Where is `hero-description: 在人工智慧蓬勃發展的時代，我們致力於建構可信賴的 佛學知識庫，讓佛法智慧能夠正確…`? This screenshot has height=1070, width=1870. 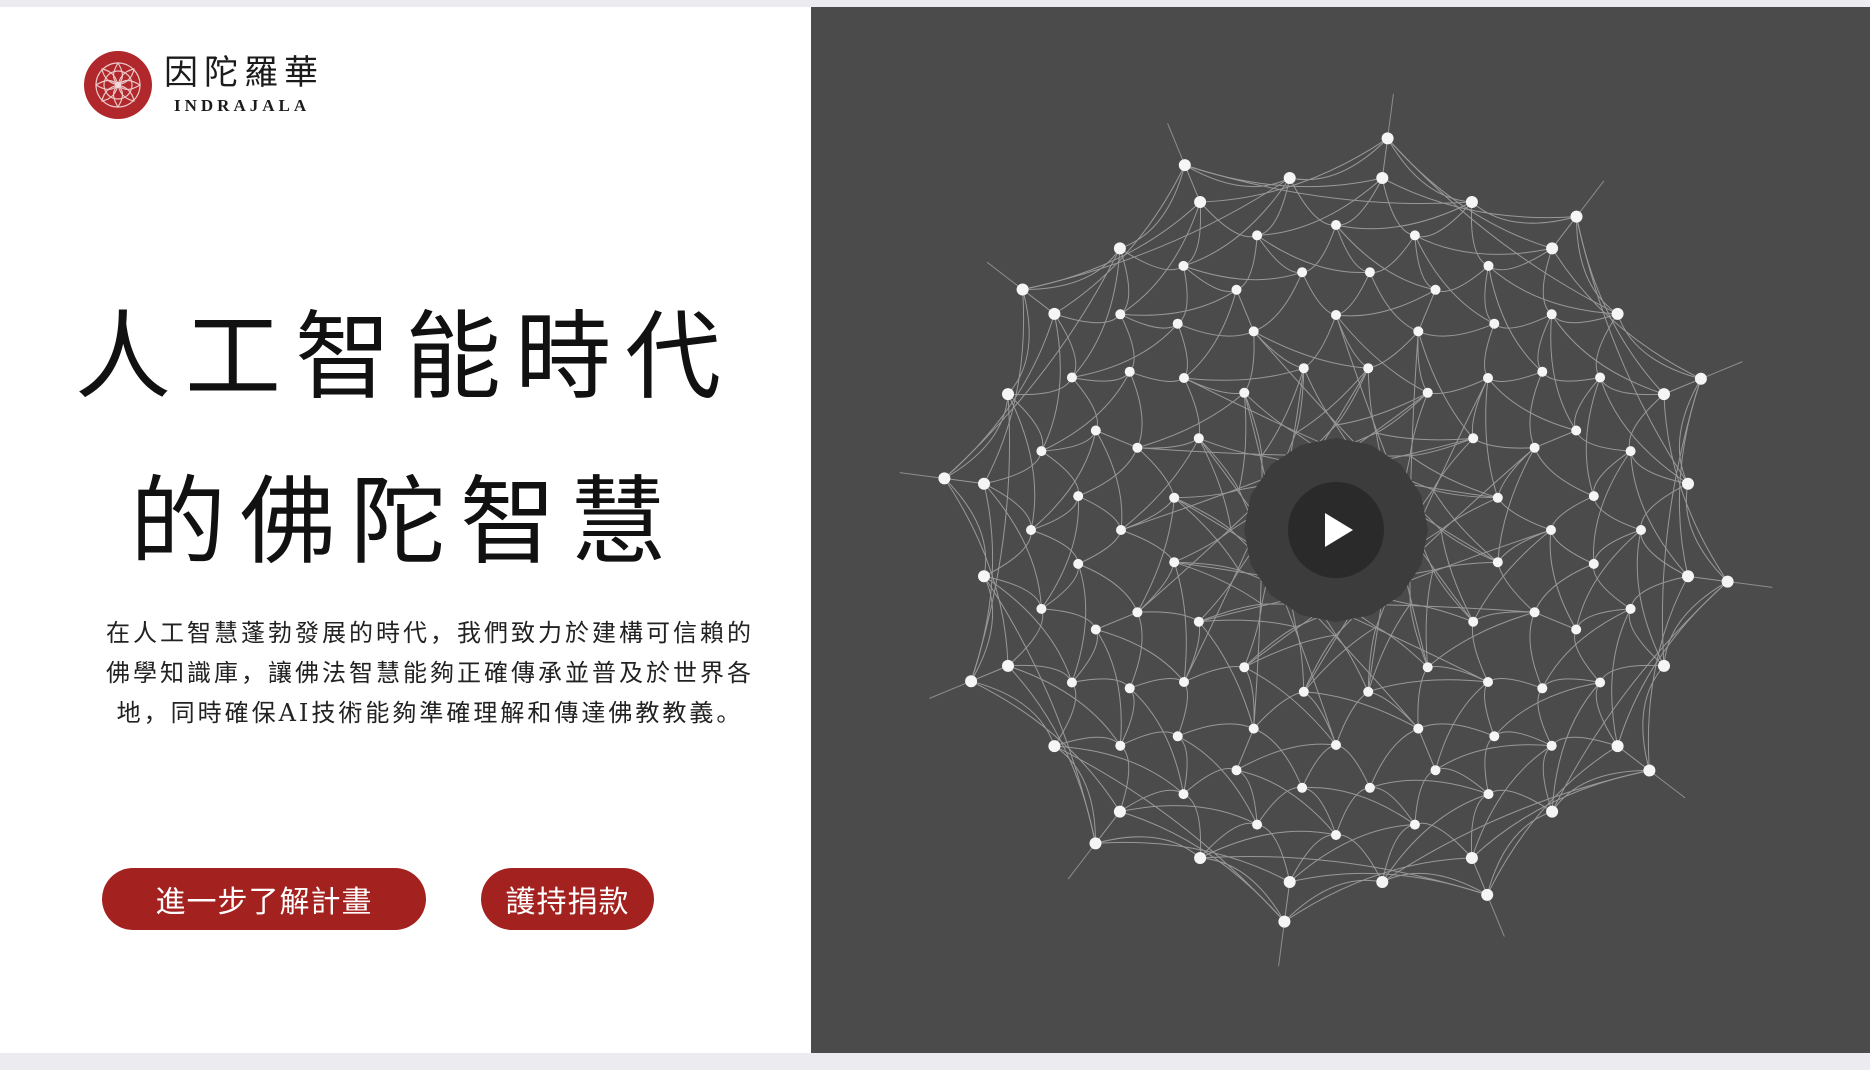
hero-description: 在人工智慧蓬勃發展的時代，我們致力於建構可信賴的 佛學知識庫，讓佛法智慧能夠正確… is located at coordinates (430, 673).